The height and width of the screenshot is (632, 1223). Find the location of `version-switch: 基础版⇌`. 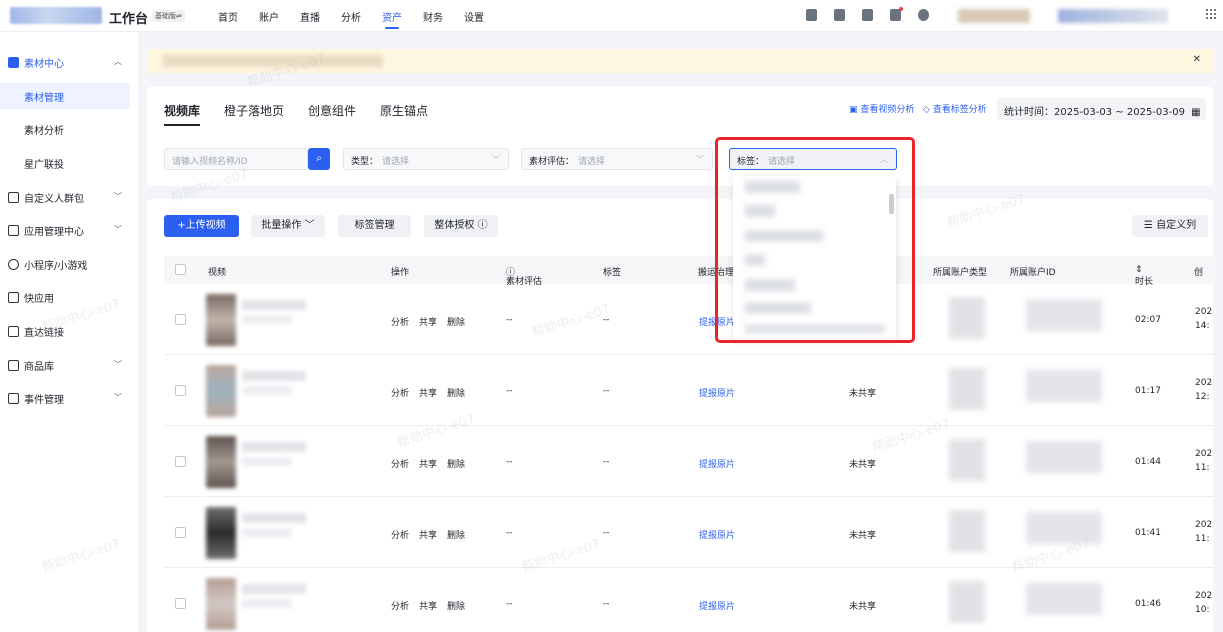

version-switch: 基础版⇌ is located at coordinates (168, 16).